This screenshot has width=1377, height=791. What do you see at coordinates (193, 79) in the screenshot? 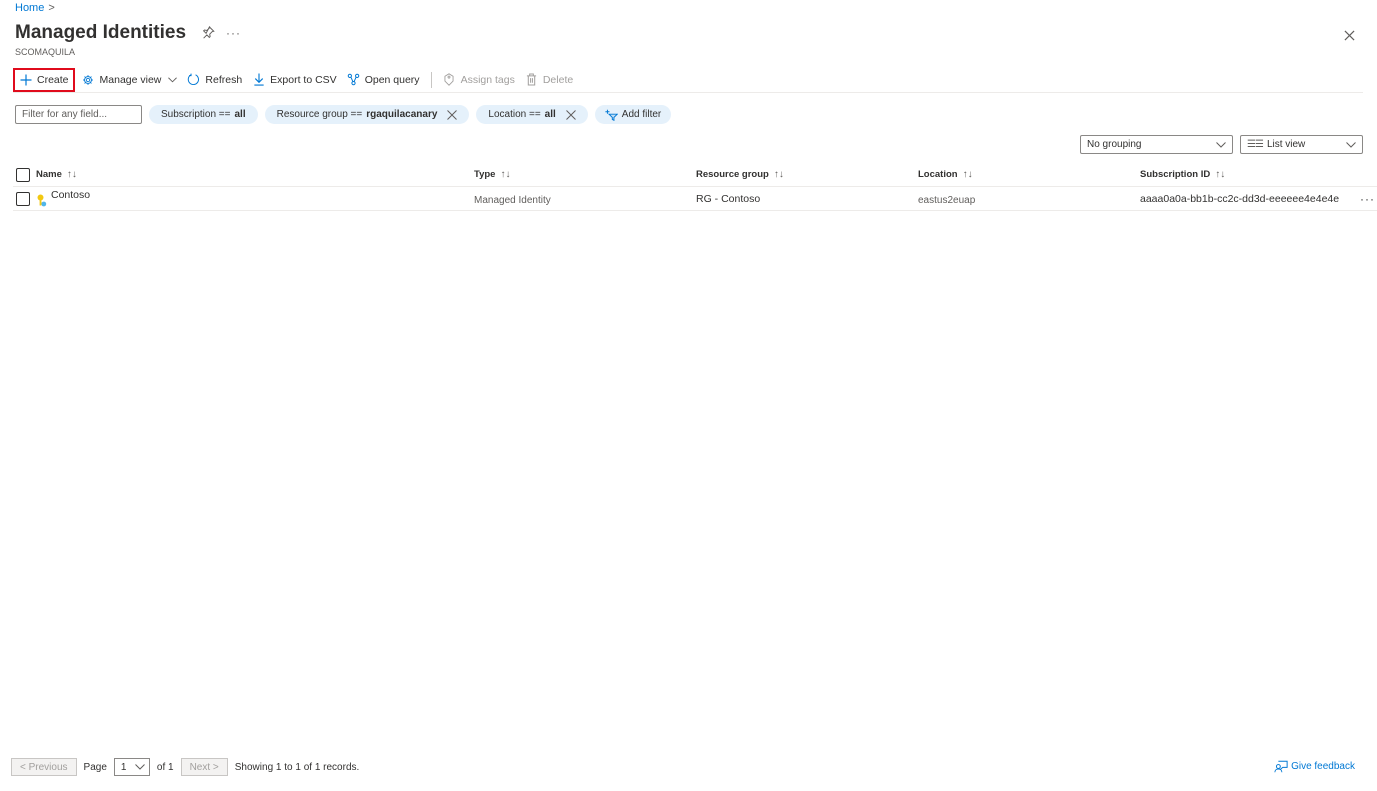
I see `refresh-icon` at bounding box center [193, 79].